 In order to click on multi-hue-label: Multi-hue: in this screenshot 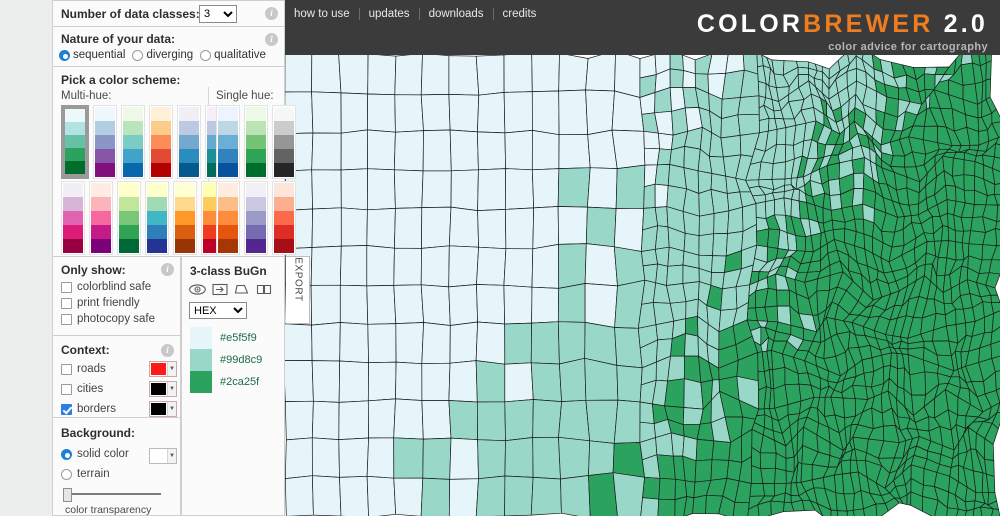, I will do `click(86, 96)`.